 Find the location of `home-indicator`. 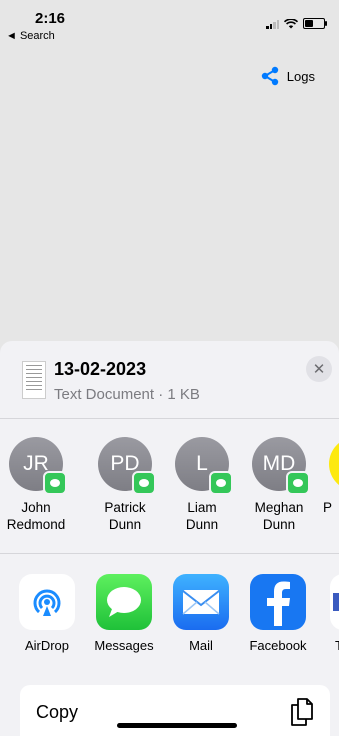

home-indicator is located at coordinates (177, 725).